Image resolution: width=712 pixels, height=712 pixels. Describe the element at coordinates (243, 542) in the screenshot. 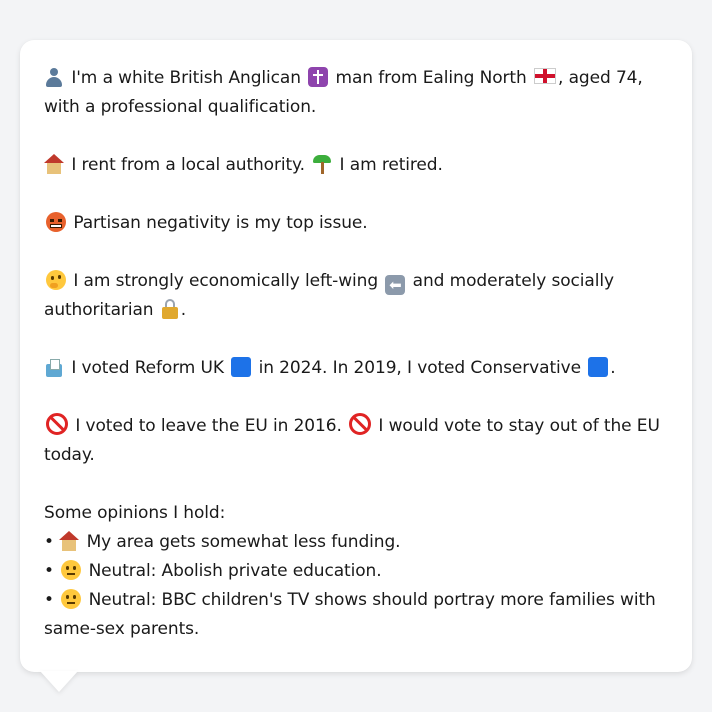

I see `opinion-text: My area gets somewhat less funding.` at that location.